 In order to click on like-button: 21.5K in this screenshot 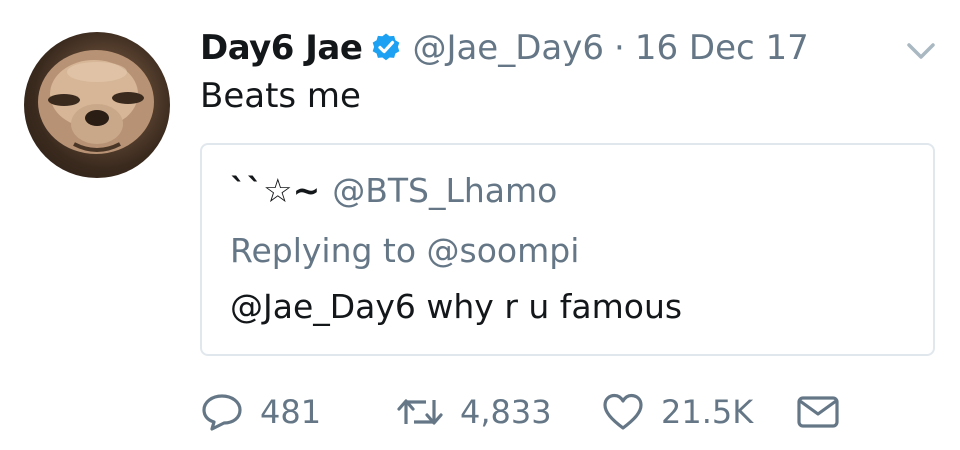, I will do `click(698, 412)`.